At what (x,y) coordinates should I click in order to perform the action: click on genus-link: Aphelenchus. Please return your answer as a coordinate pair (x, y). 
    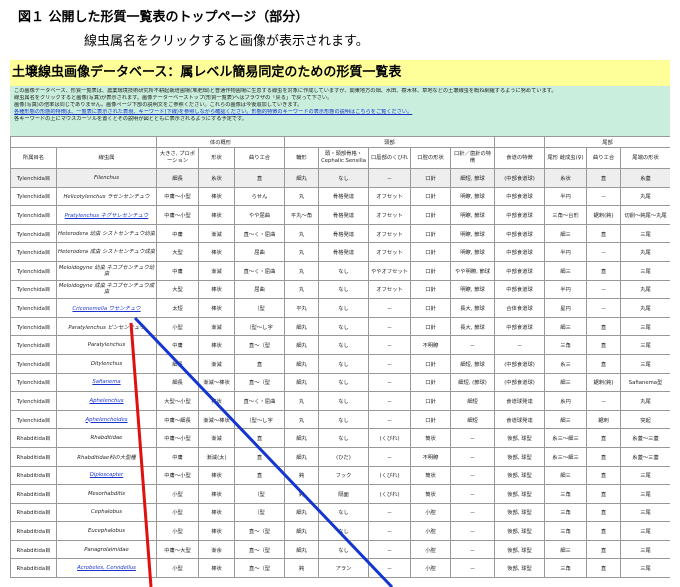
    Looking at the image, I should click on (106, 401).